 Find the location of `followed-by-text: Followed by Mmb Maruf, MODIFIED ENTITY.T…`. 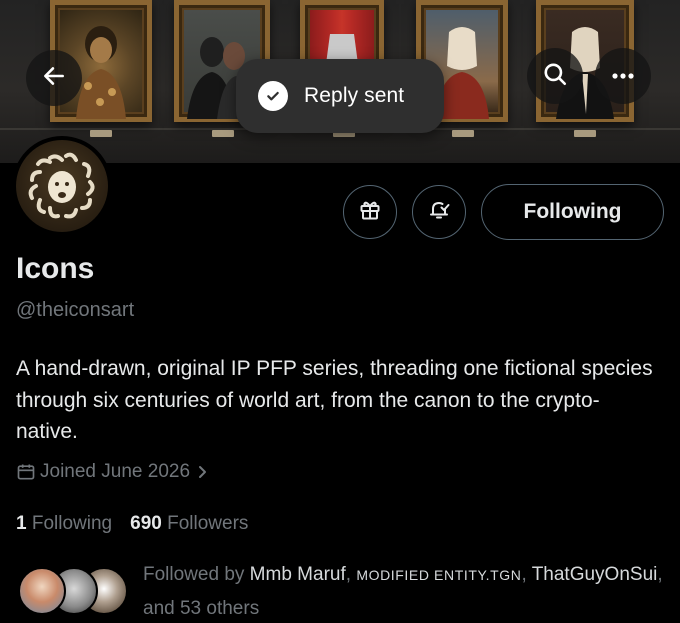

followed-by-text: Followed by Mmb Maruf, MODIFIED ENTITY.T… is located at coordinates (408, 590).